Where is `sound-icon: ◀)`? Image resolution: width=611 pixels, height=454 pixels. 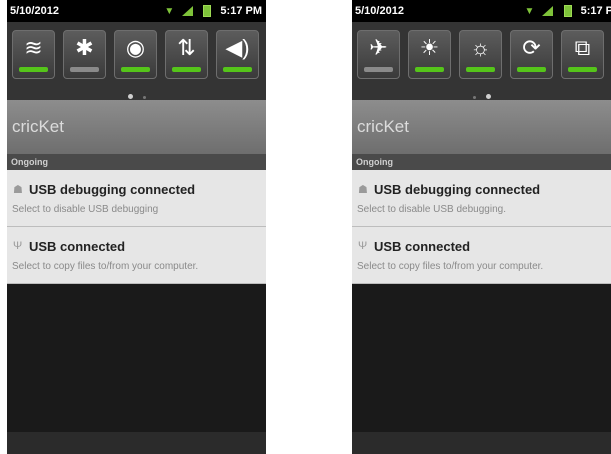
sound-icon: ◀) is located at coordinates (237, 47).